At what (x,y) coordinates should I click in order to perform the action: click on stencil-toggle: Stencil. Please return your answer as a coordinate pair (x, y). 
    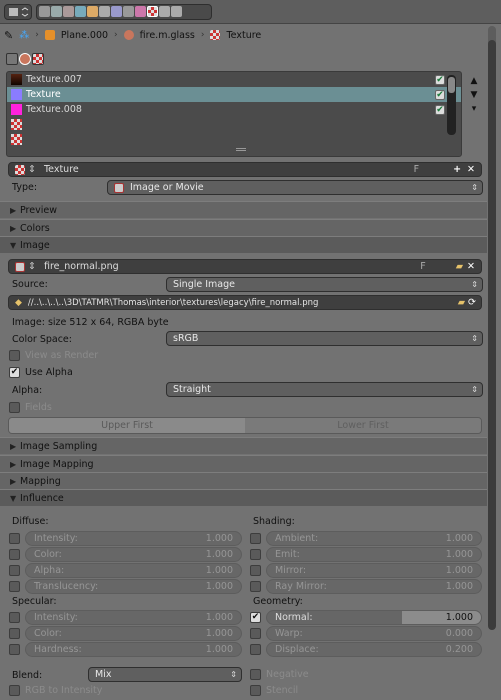
    Looking at the image, I should click on (274, 690).